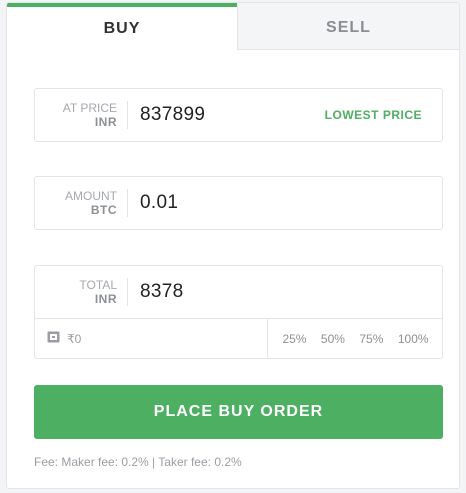  What do you see at coordinates (105, 122) in the screenshot?
I see `price-label-currency: INR` at bounding box center [105, 122].